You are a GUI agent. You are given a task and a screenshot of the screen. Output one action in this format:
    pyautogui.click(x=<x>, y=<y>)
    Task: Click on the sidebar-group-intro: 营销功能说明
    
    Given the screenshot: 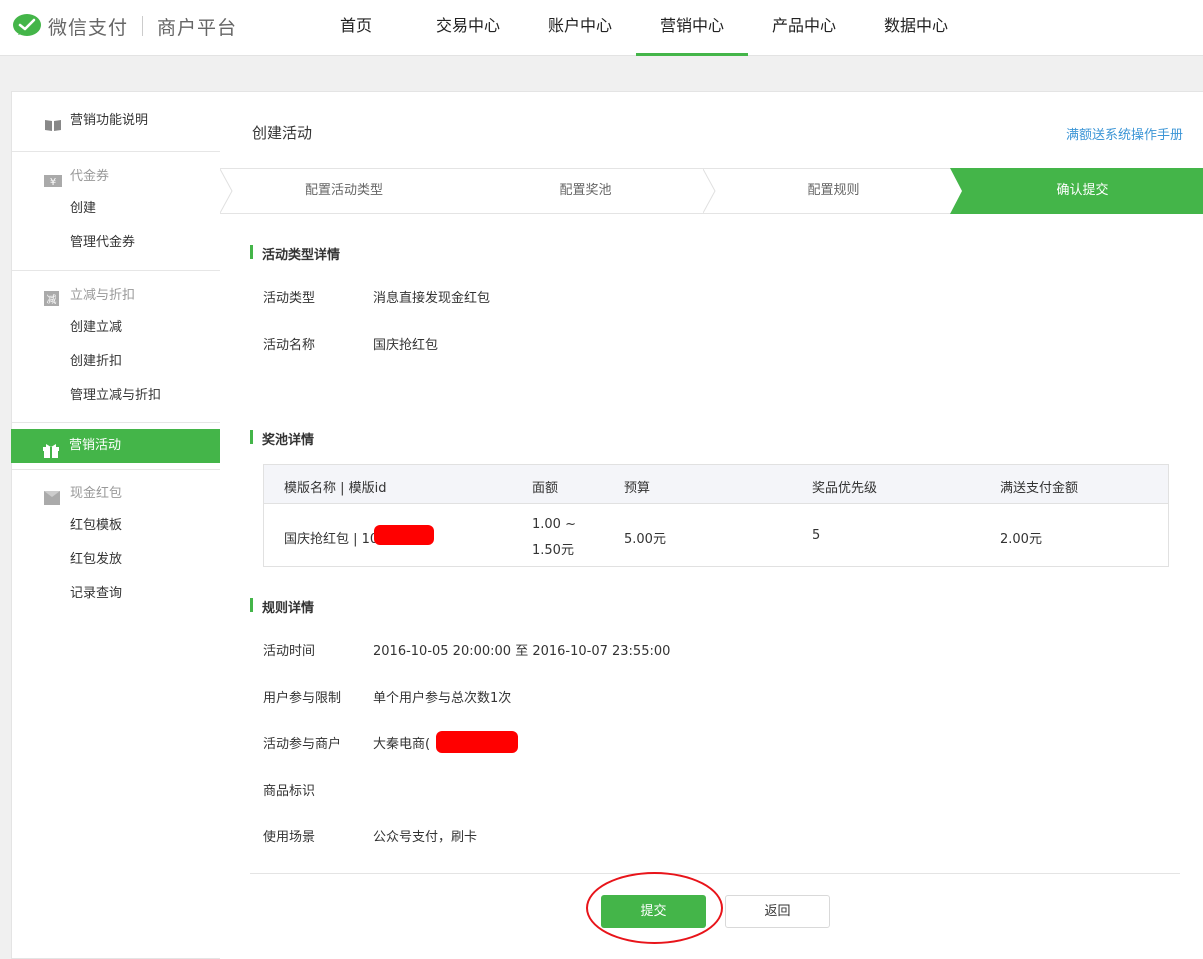 What is the action you would take?
    pyautogui.click(x=116, y=122)
    